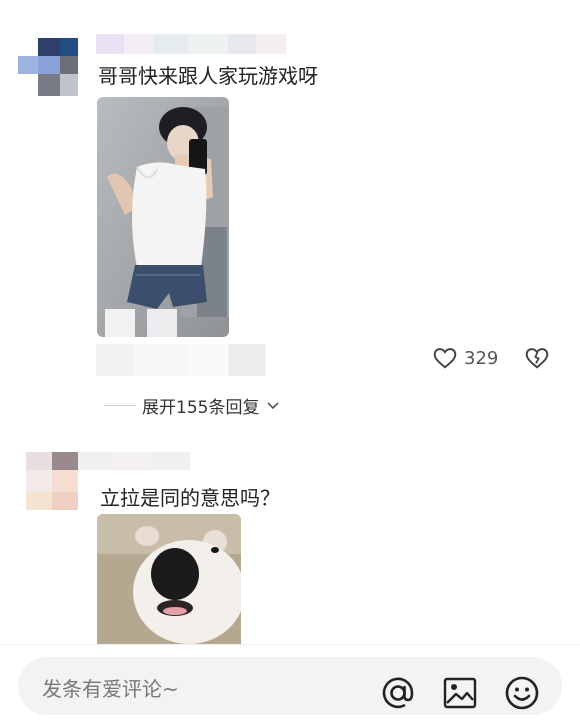 The height and width of the screenshot is (720, 580). What do you see at coordinates (537, 358) in the screenshot?
I see `broken-heart-icon` at bounding box center [537, 358].